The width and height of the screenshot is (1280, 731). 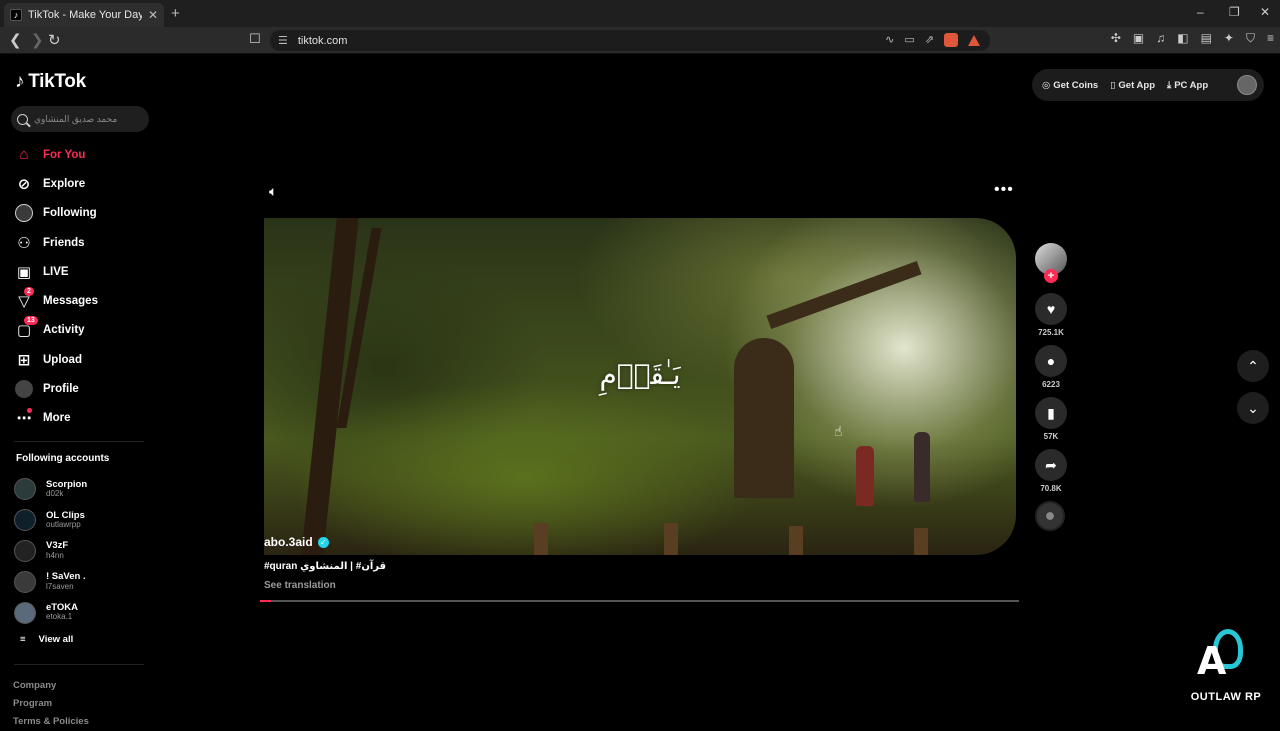 I want to click on pc-app-label: PC App, so click(x=1191, y=85).